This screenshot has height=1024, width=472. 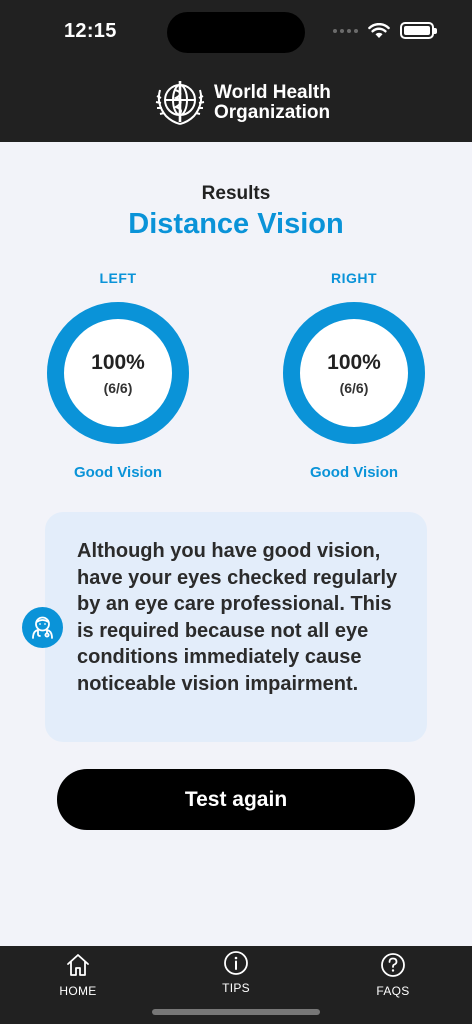 I want to click on nav-item-faqs: FAQS, so click(x=393, y=975).